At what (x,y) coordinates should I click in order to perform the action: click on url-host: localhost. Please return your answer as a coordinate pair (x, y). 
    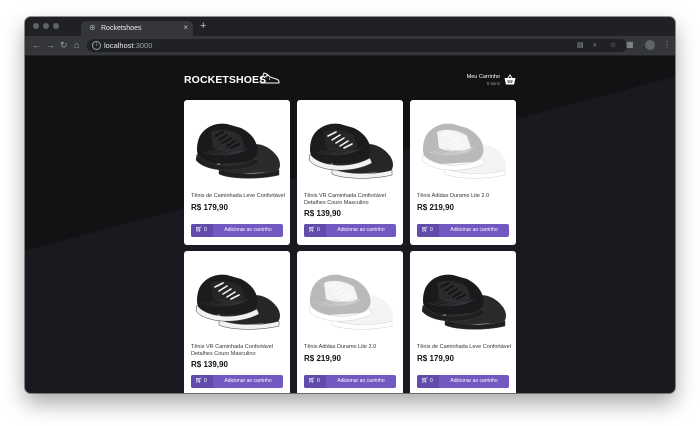
    Looking at the image, I should click on (119, 45).